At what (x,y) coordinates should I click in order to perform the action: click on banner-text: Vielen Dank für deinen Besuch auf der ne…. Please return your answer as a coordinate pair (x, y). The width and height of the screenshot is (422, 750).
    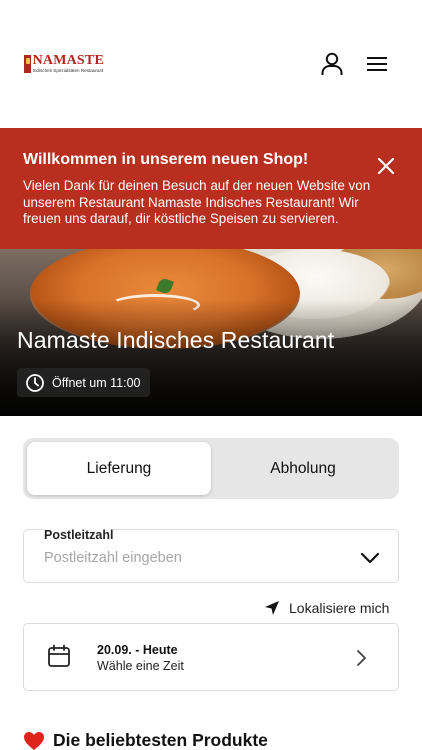
    Looking at the image, I should click on (197, 202).